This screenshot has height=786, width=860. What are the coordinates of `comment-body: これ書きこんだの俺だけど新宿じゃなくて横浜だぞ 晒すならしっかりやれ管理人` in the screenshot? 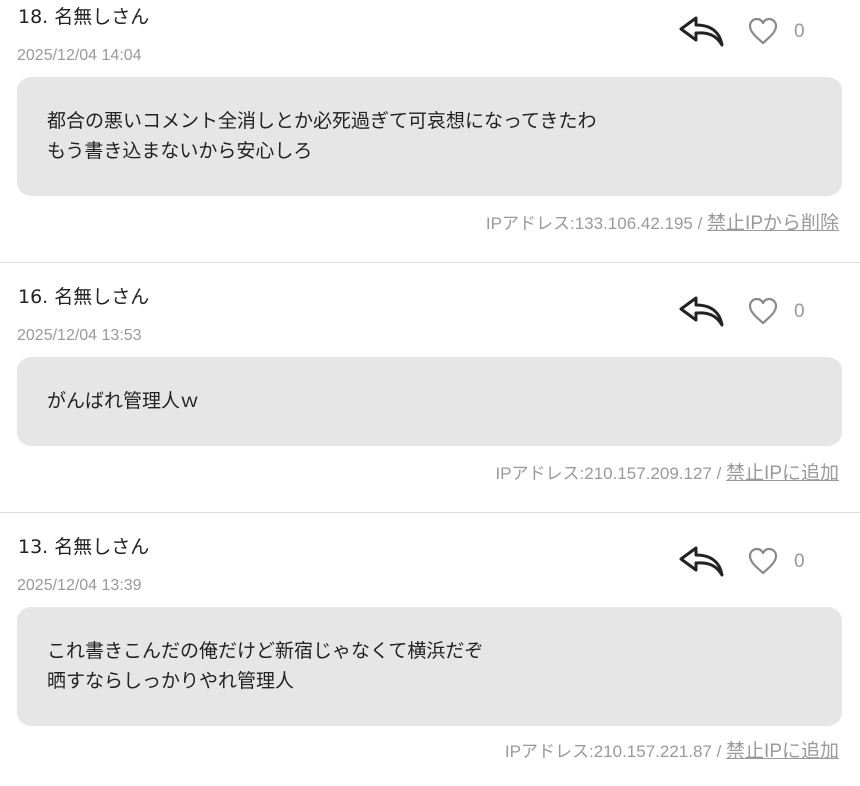 It's located at (429, 666).